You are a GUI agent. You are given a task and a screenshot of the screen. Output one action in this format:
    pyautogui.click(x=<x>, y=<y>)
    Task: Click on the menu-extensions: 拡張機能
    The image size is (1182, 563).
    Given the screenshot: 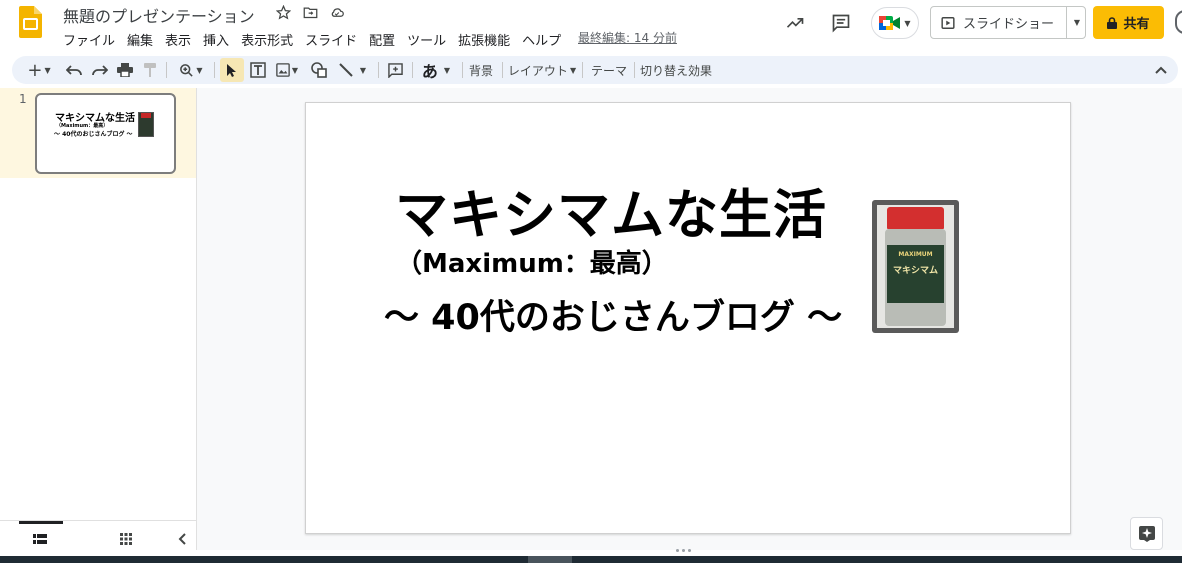 What is the action you would take?
    pyautogui.click(x=484, y=39)
    